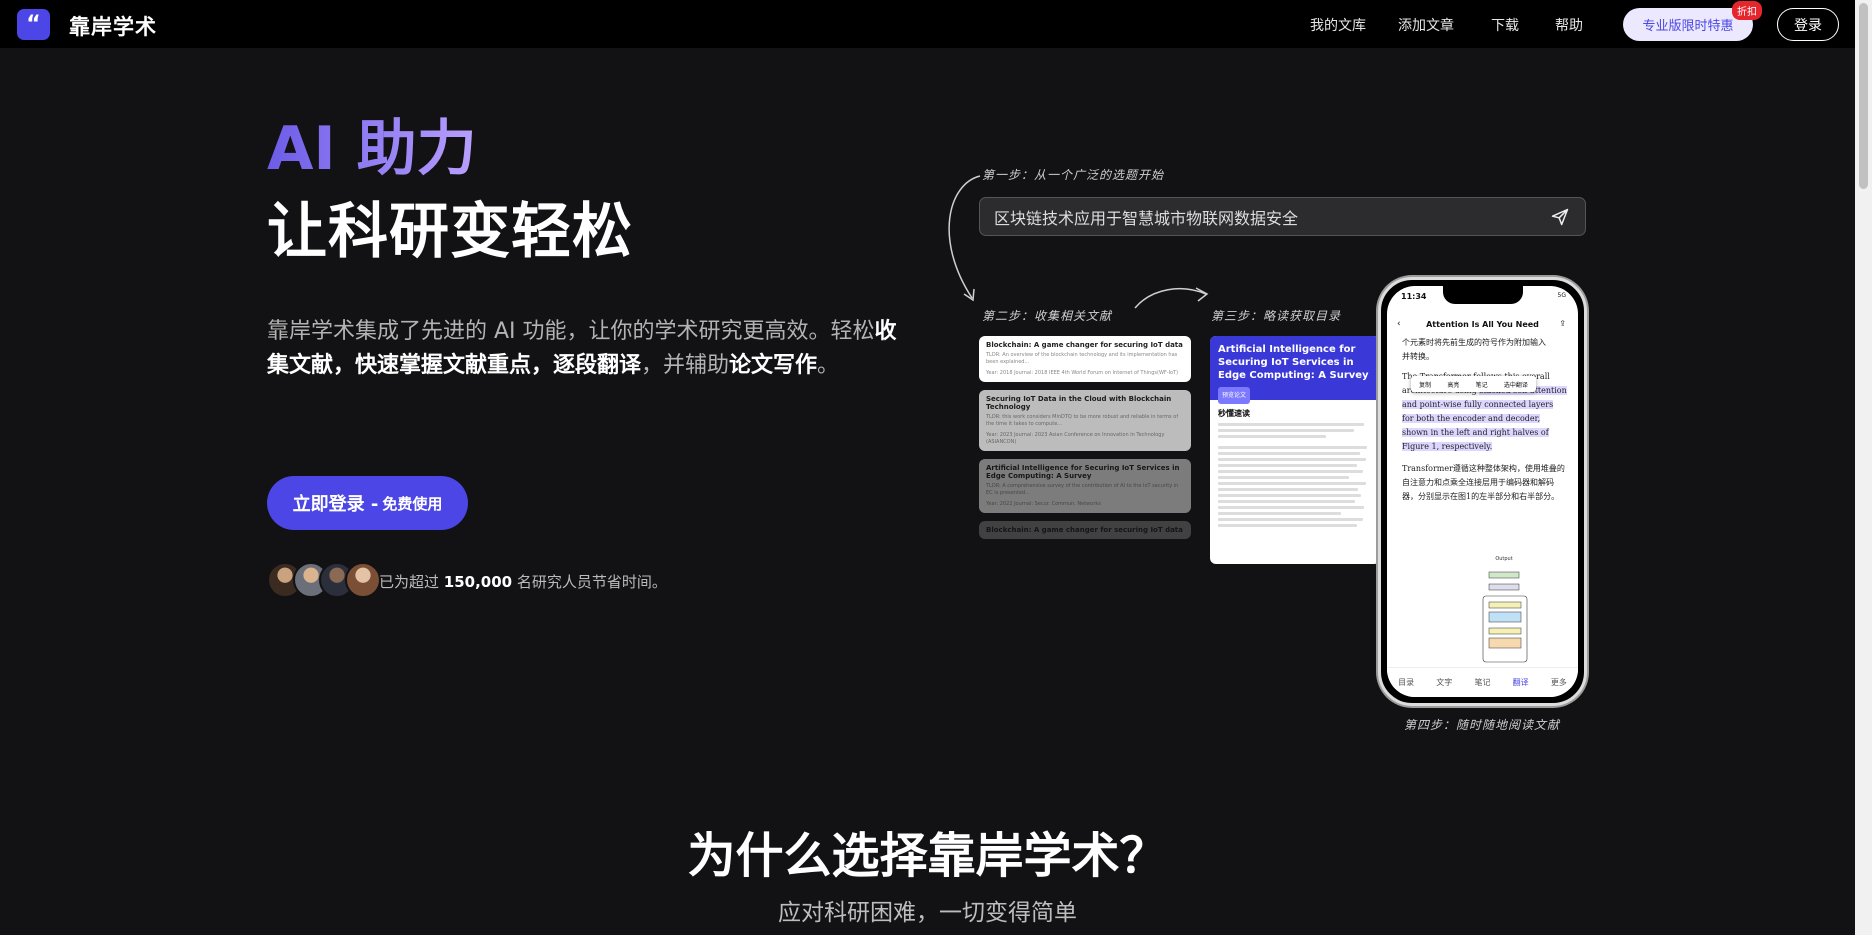  I want to click on section-subtitle: 应对科研困难，一切变得简单, so click(927, 913).